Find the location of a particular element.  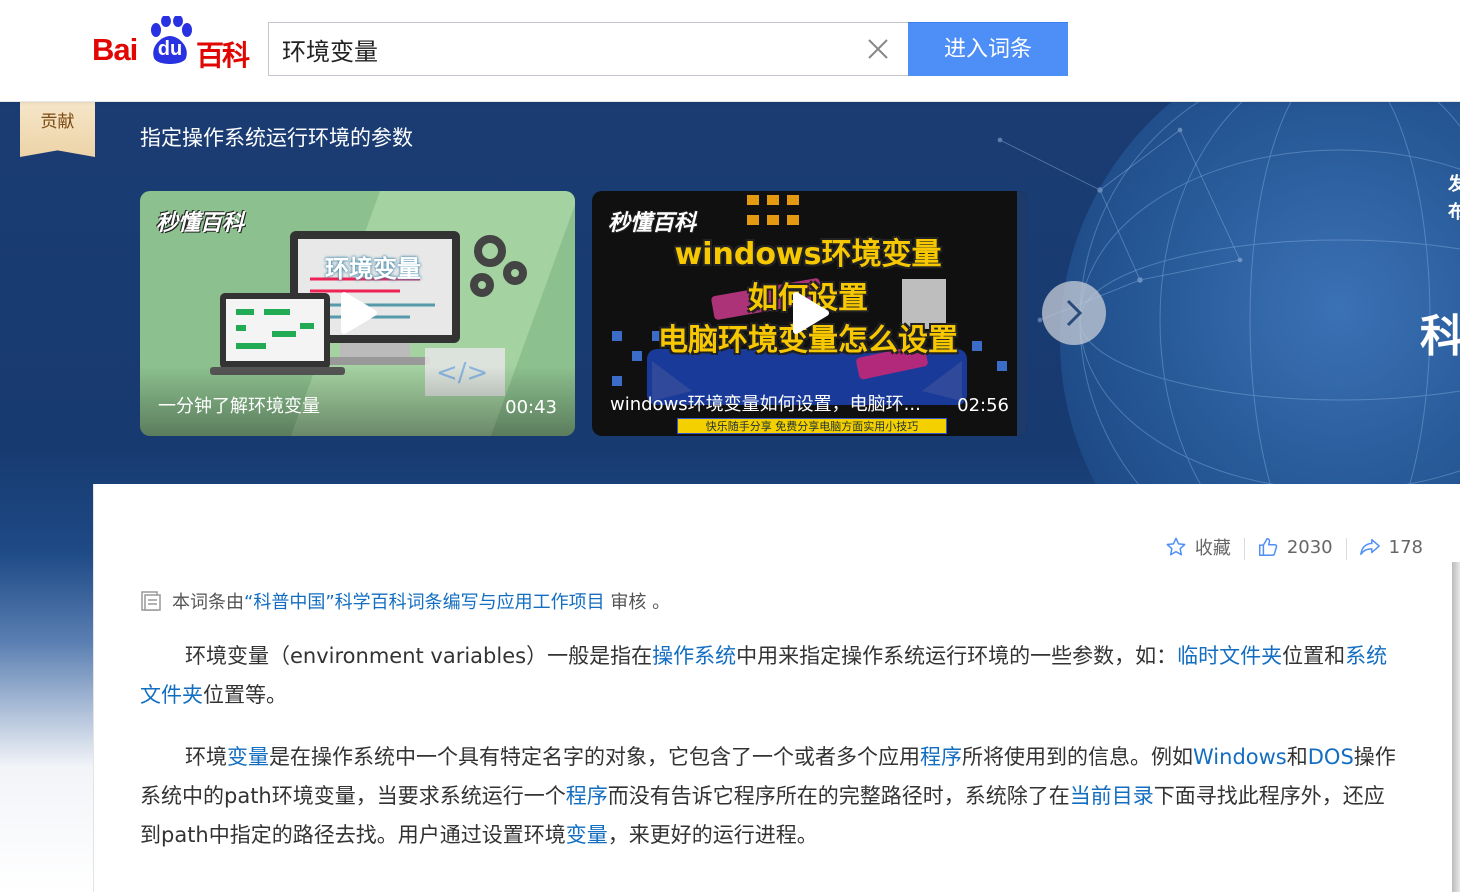

contribution-badge: 贡献 is located at coordinates (57, 129).